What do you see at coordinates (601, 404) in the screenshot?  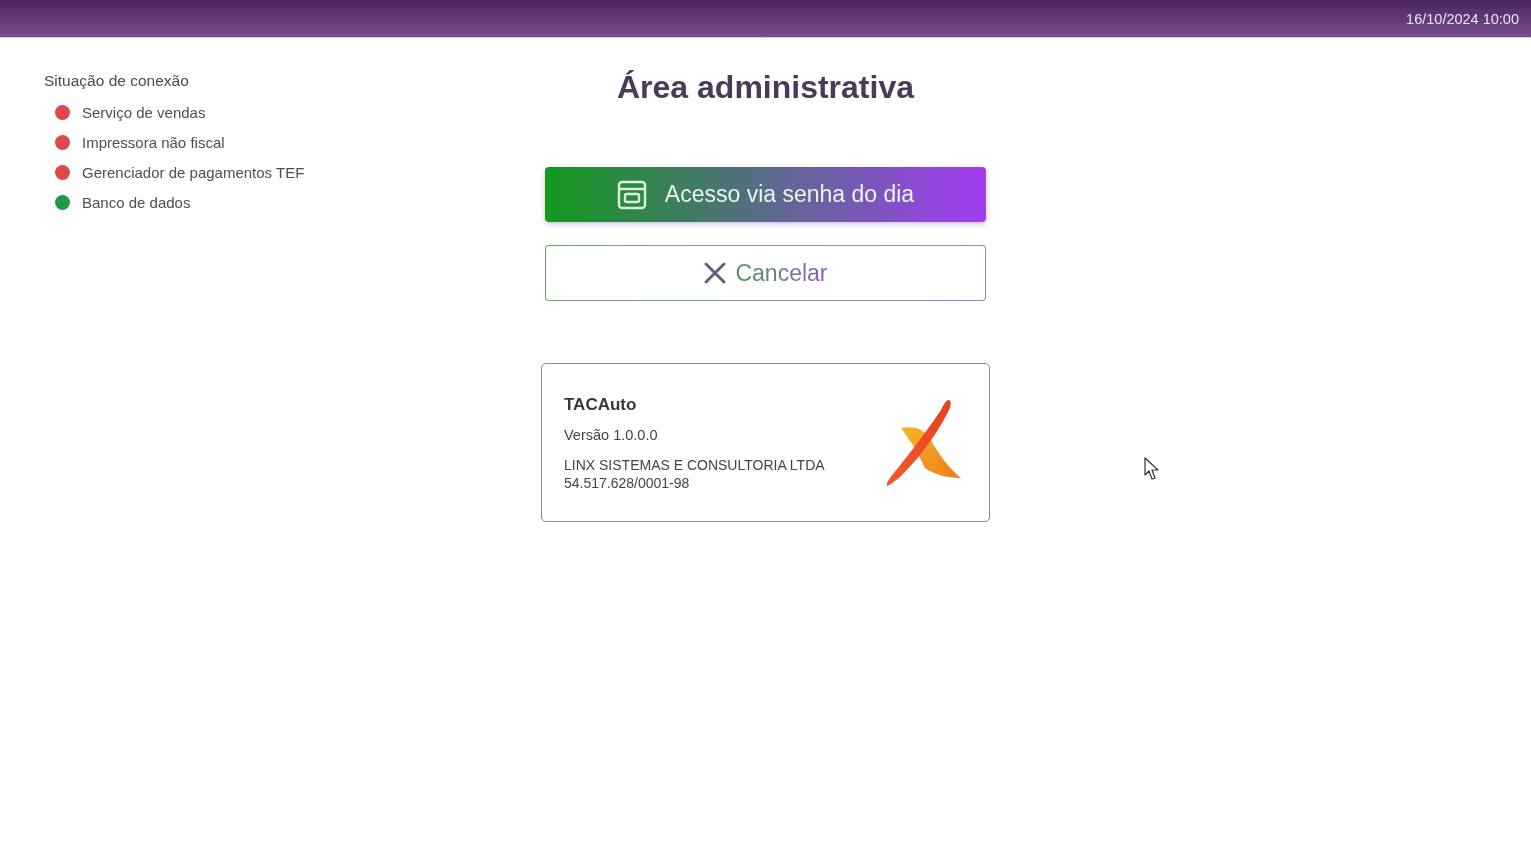 I see `product-name: TACAuto` at bounding box center [601, 404].